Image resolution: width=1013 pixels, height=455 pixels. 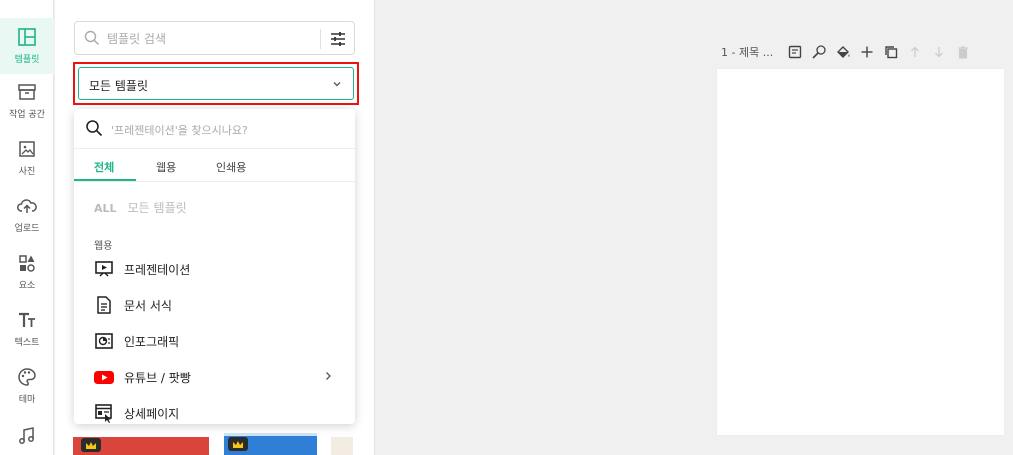 I want to click on add-page-icon, so click(x=867, y=52).